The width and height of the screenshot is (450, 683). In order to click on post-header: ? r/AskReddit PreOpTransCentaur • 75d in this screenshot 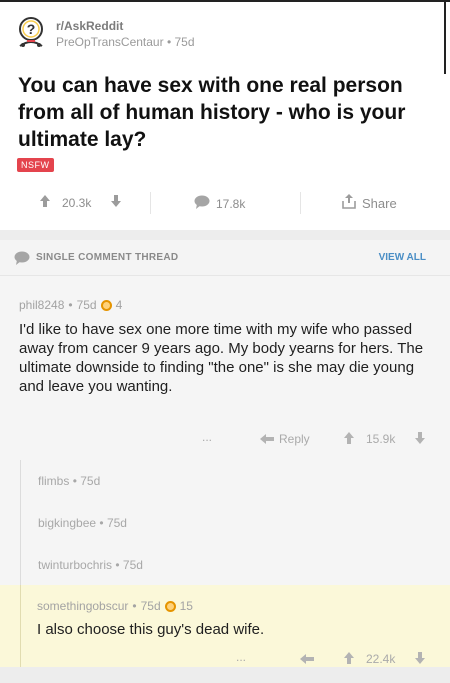, I will do `click(104, 33)`.